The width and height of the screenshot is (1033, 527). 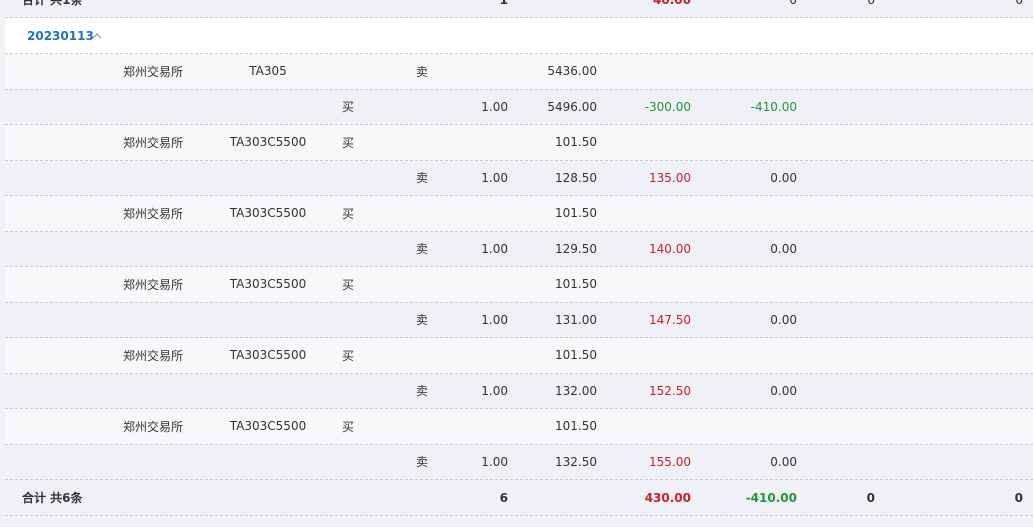 I want to click on summary-pl1: 430.00, so click(x=667, y=497).